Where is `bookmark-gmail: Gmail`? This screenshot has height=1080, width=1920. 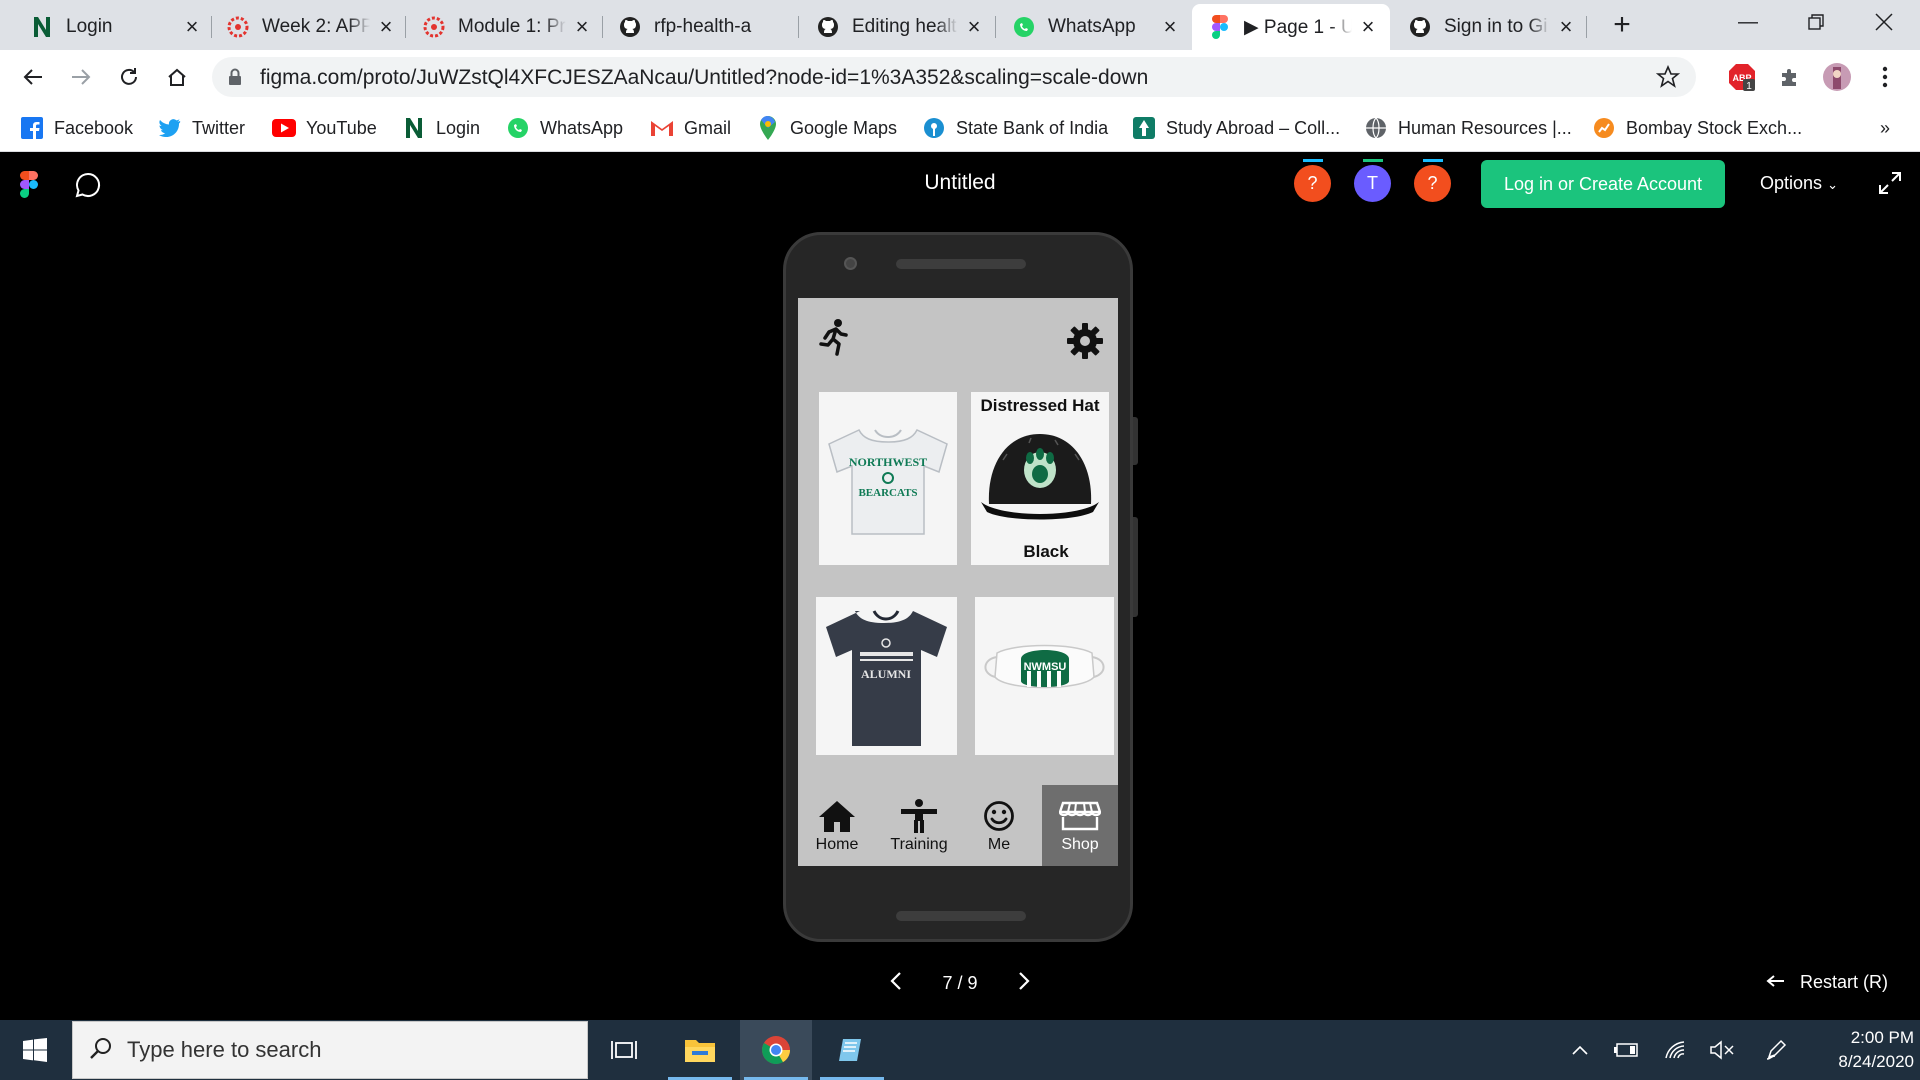 bookmark-gmail: Gmail is located at coordinates (690, 128).